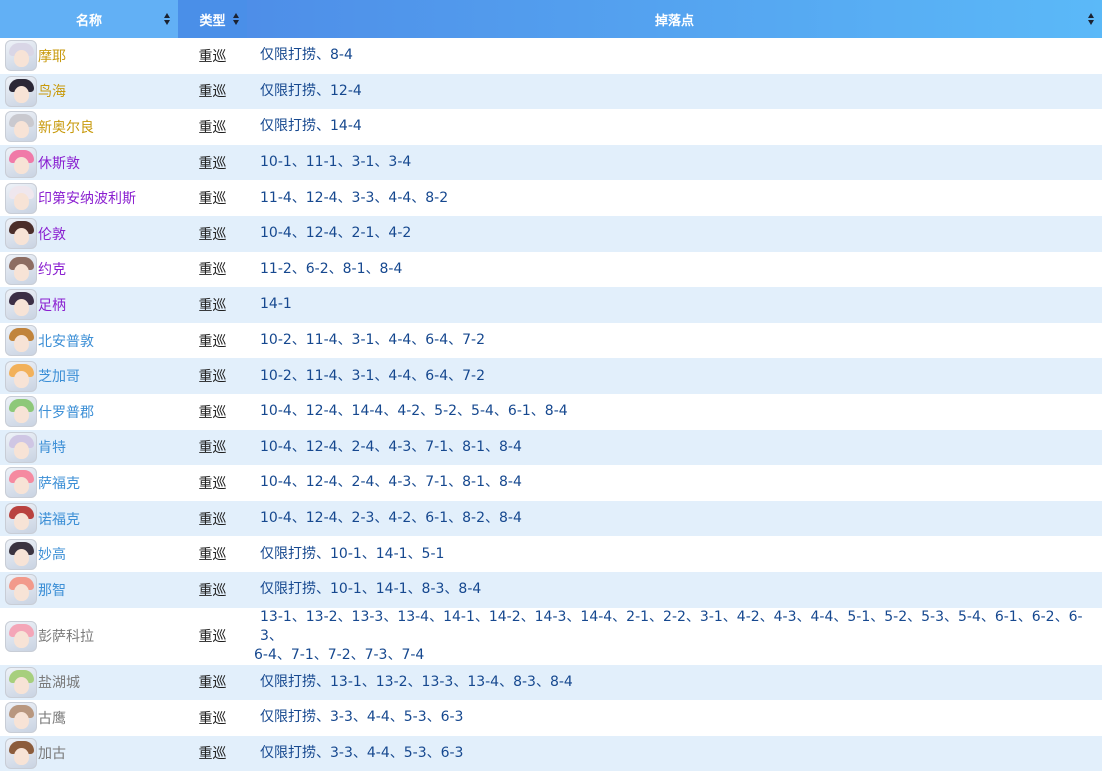 The image size is (1102, 771). I want to click on ship-name-link: 足柄, so click(52, 305).